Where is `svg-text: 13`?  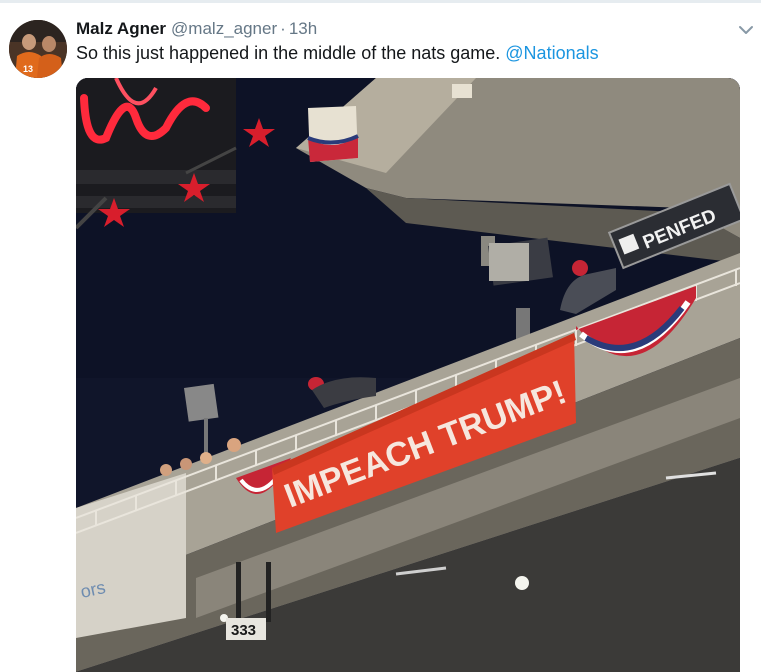 svg-text: 13 is located at coordinates (28, 69).